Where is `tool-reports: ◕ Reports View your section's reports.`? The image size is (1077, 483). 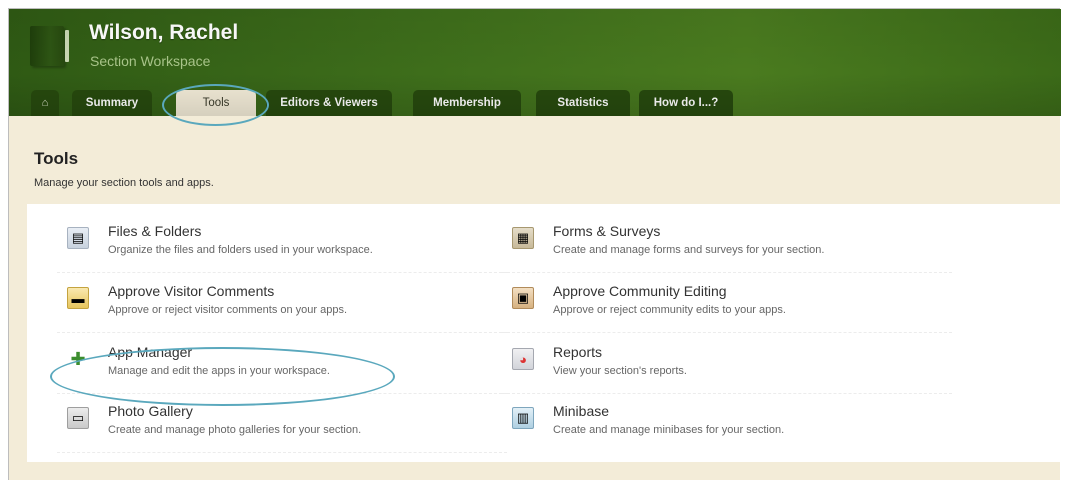 tool-reports: ◕ Reports View your section's reports. is located at coordinates (727, 369).